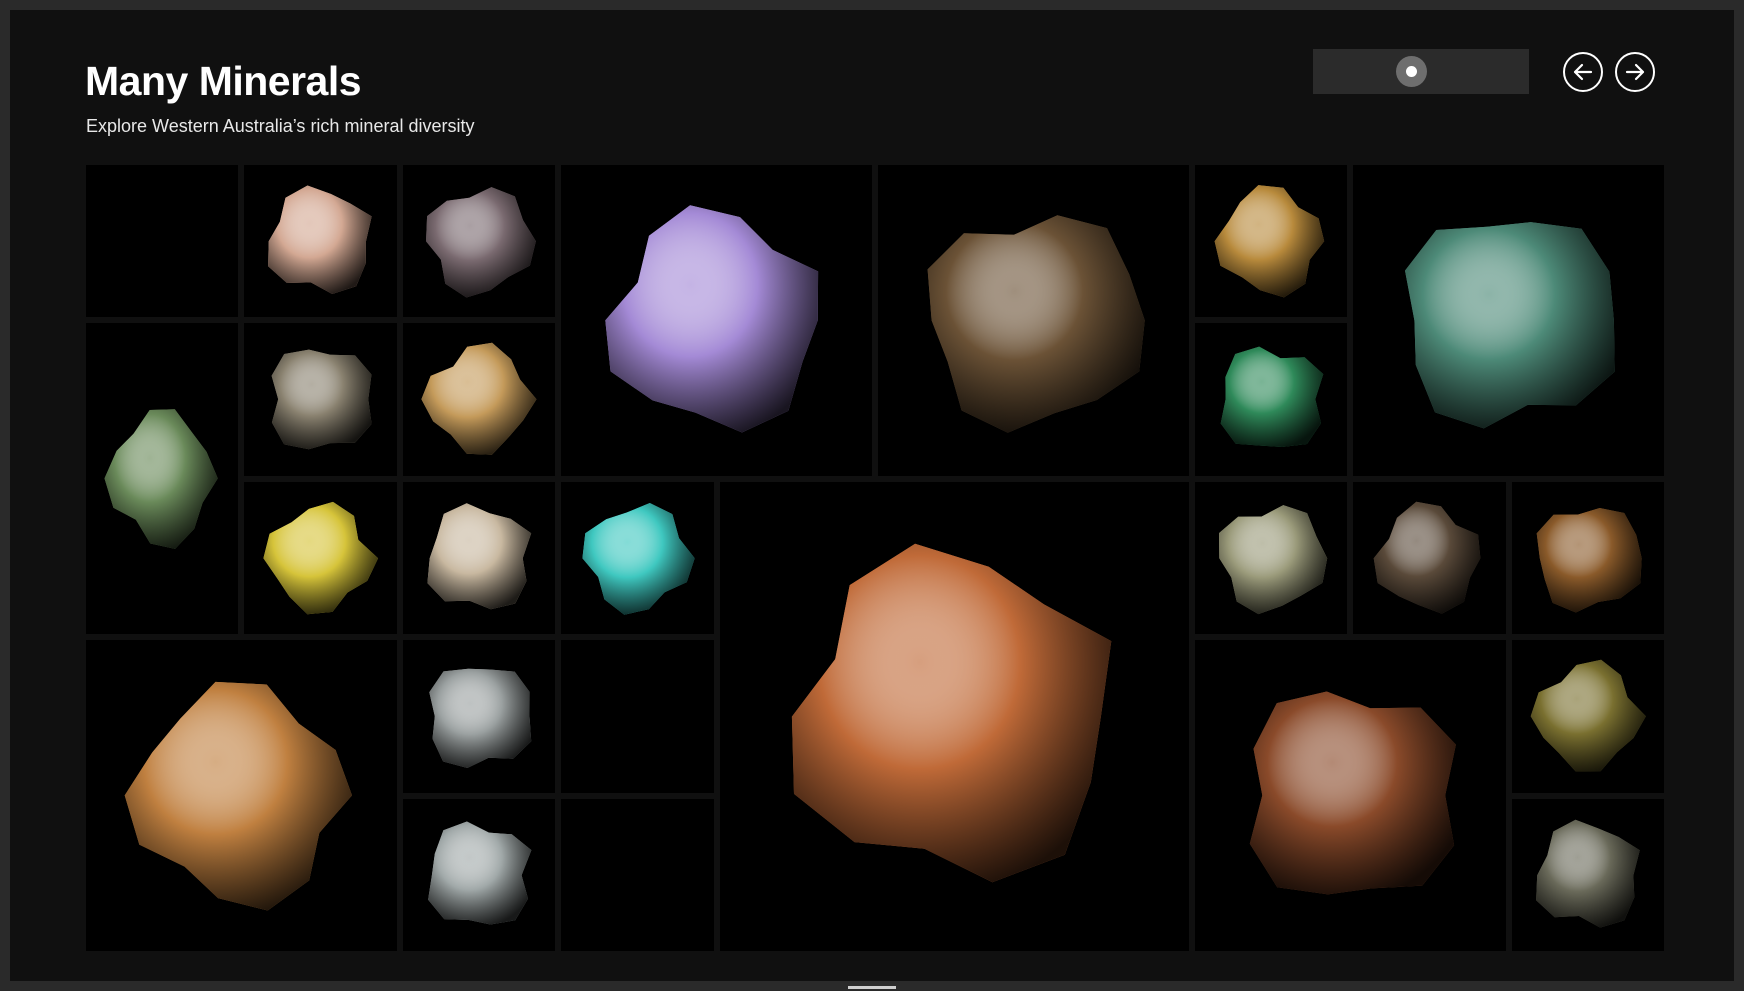 Image resolution: width=1744 pixels, height=991 pixels. I want to click on horizontal-scrollbar, so click(1421, 71).